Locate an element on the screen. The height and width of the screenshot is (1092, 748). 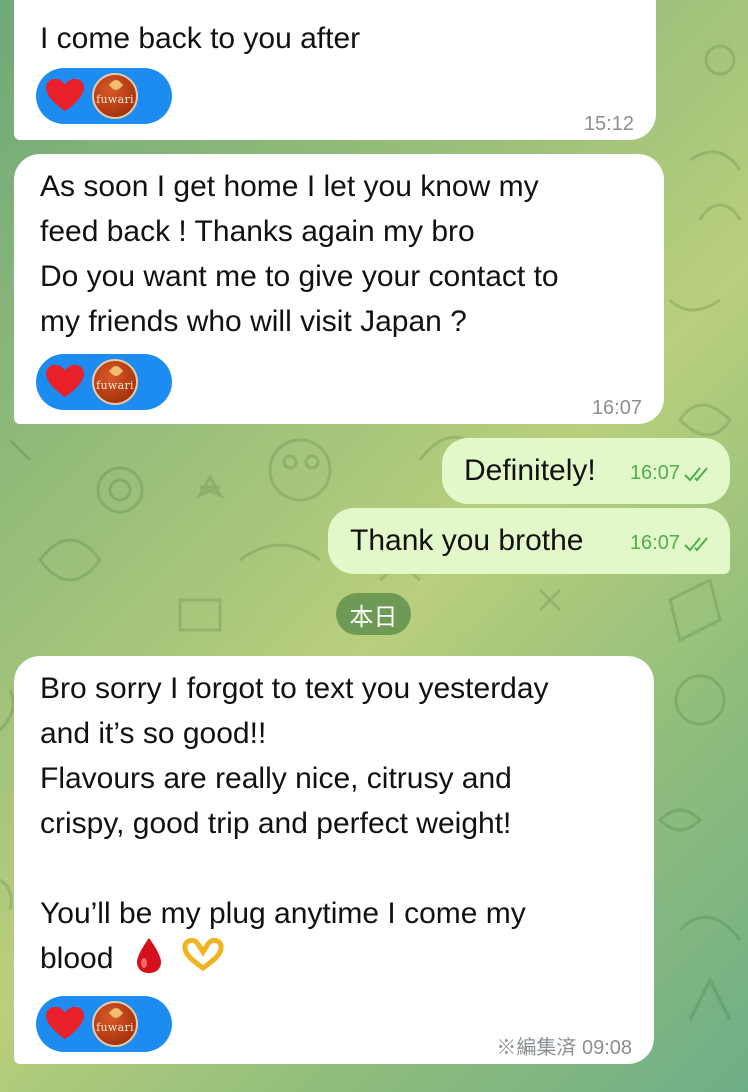
message-time: ※編集済 09:08 is located at coordinates (564, 1048).